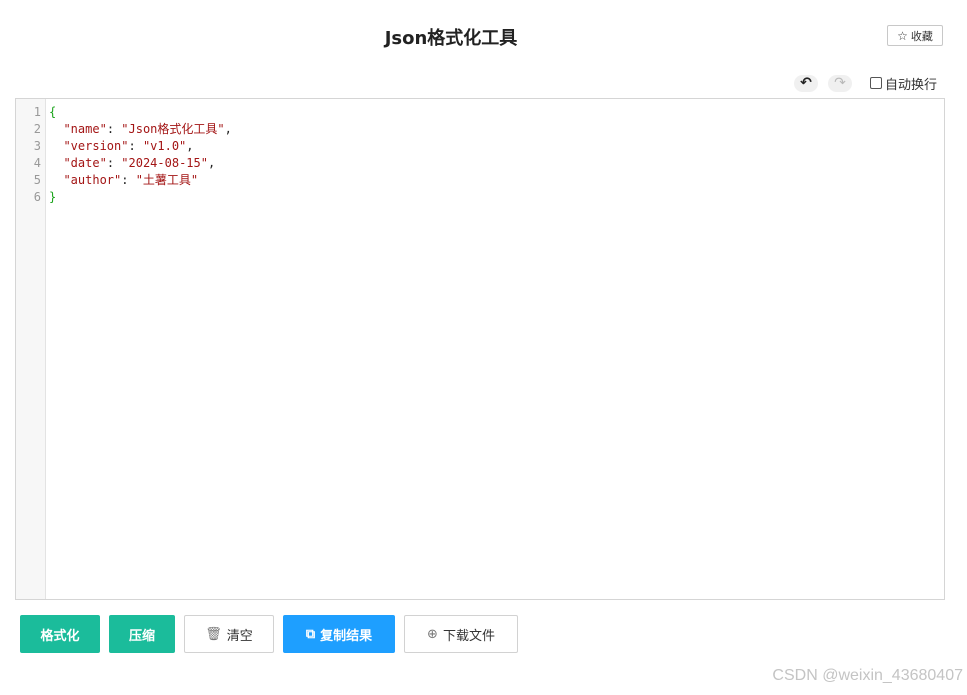  I want to click on clear-button: 🗑 清空, so click(229, 634).